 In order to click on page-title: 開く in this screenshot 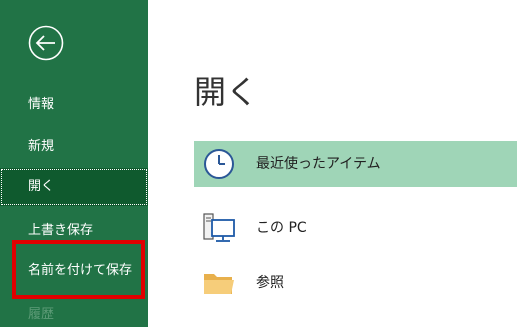, I will do `click(226, 92)`.